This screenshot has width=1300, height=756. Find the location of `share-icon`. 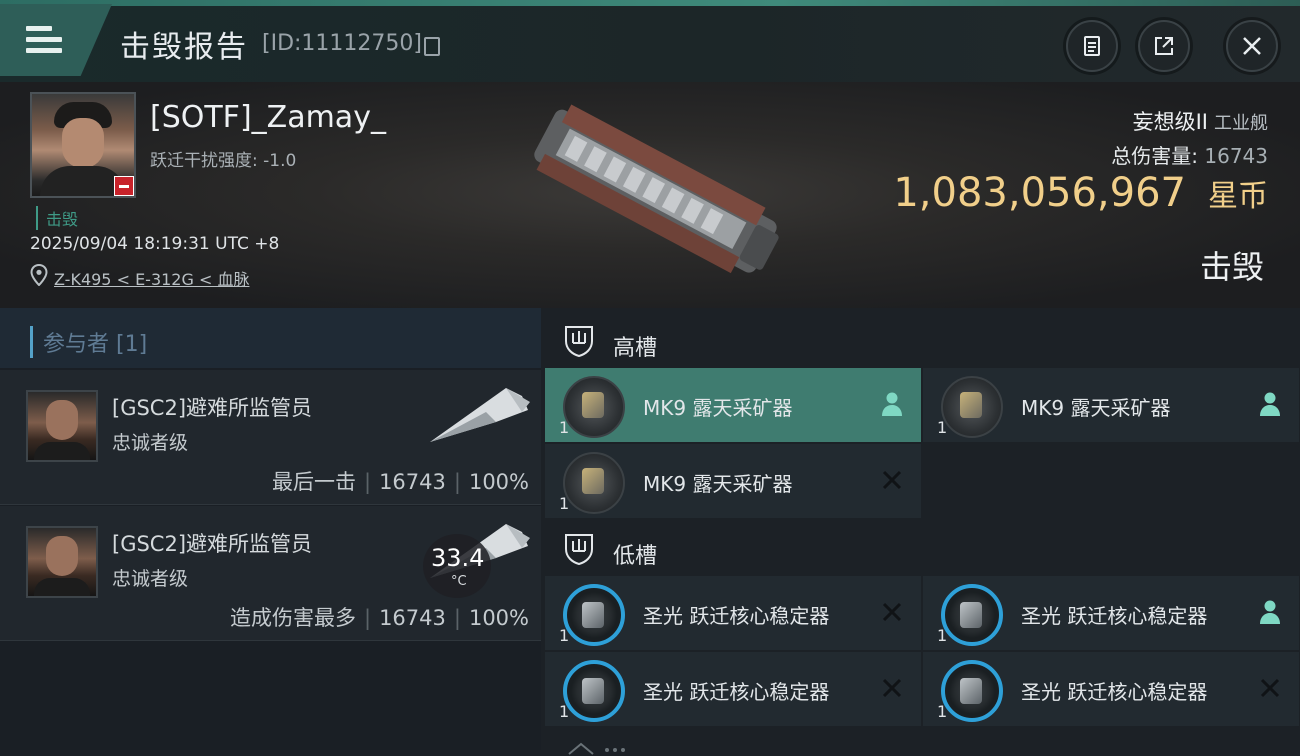

share-icon is located at coordinates (1164, 46).